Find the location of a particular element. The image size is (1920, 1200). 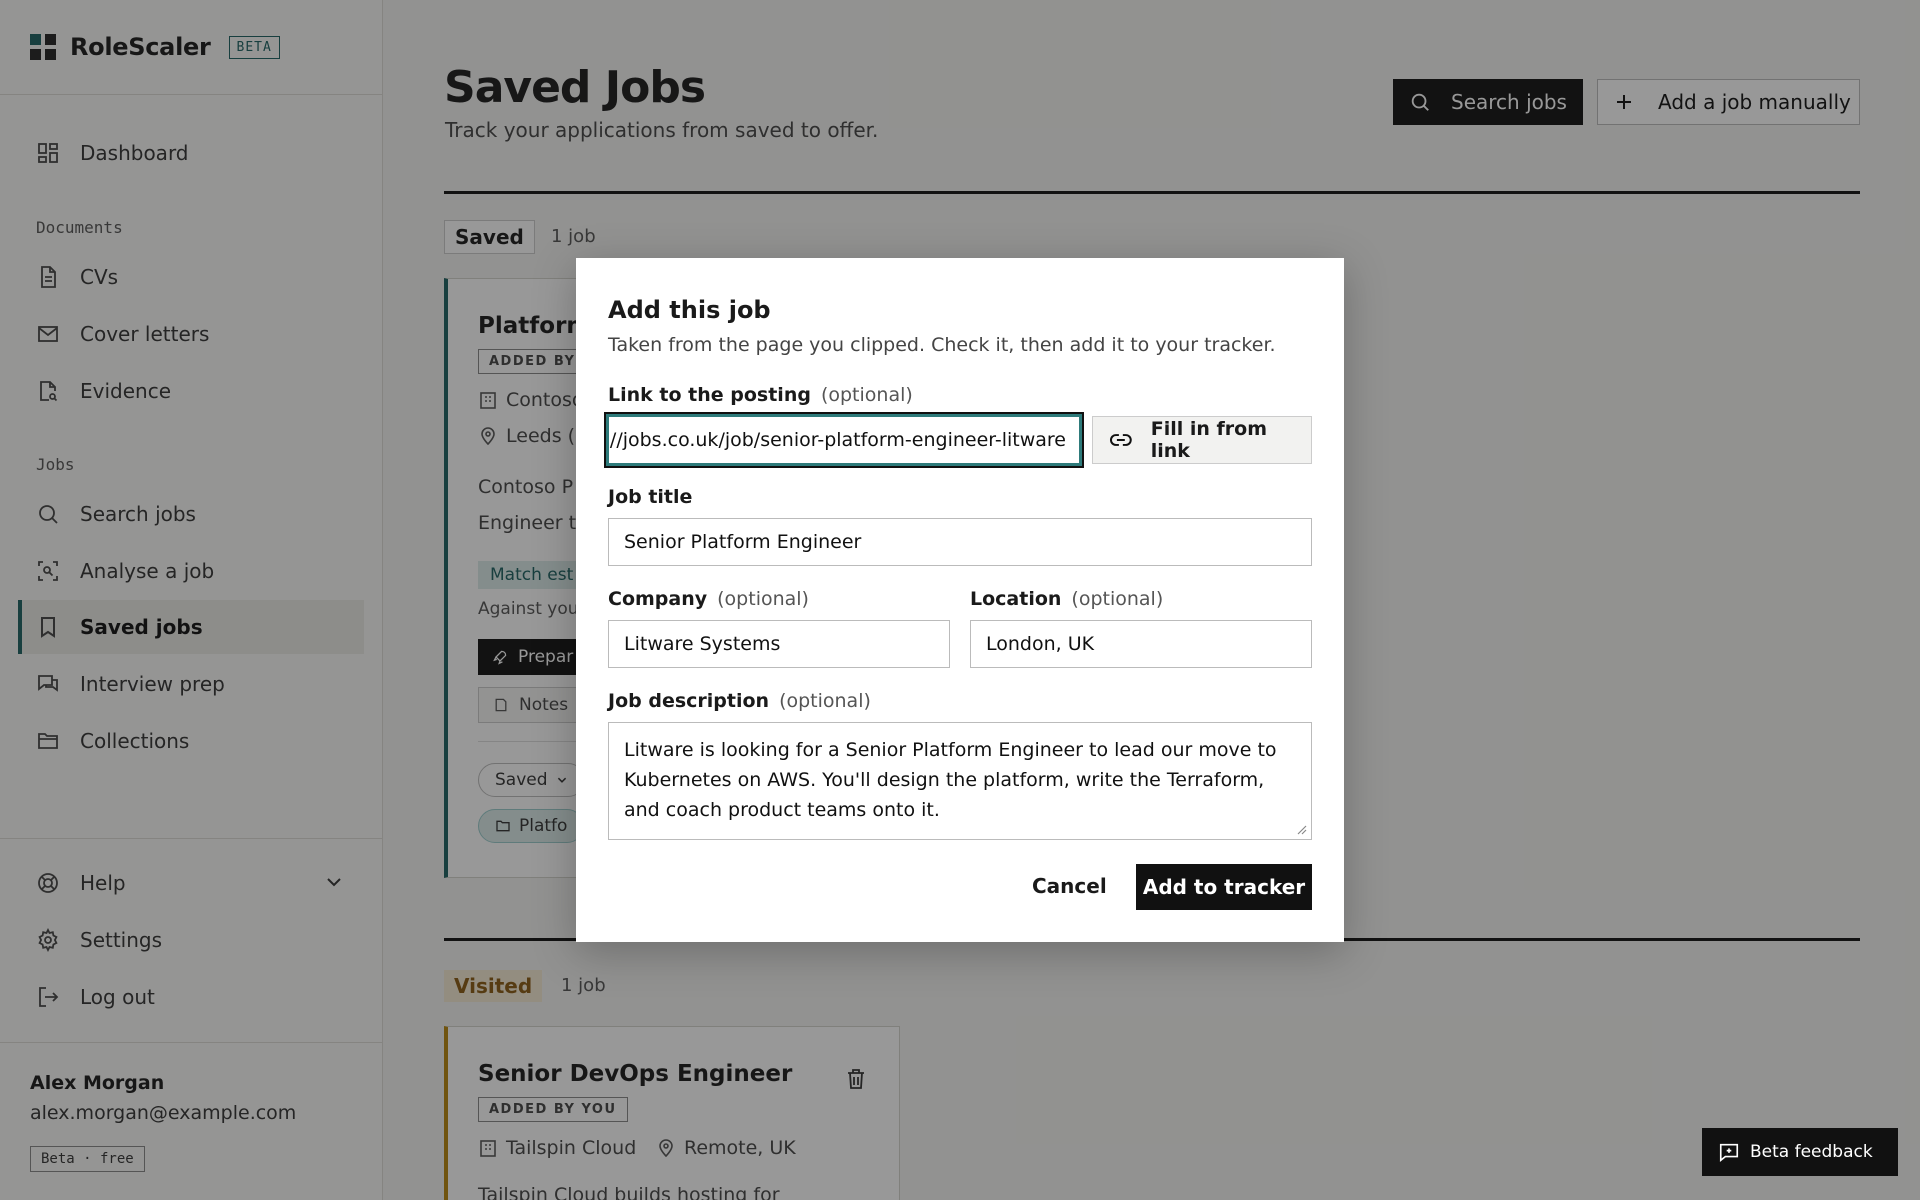

feedback-icon is located at coordinates (1729, 1152).